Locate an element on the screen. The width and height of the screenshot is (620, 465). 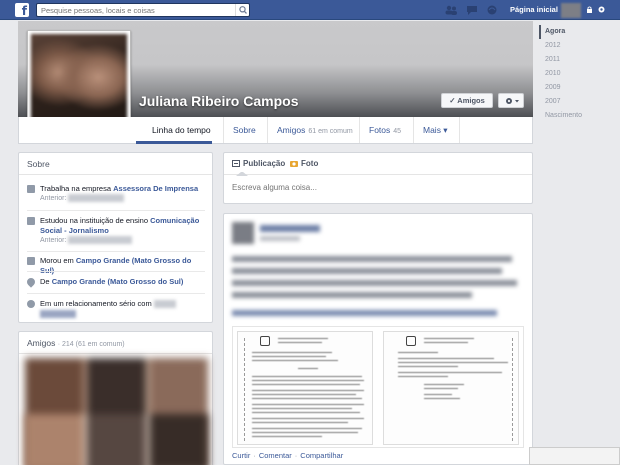
year-item: 2009 is located at coordinates (579, 88).